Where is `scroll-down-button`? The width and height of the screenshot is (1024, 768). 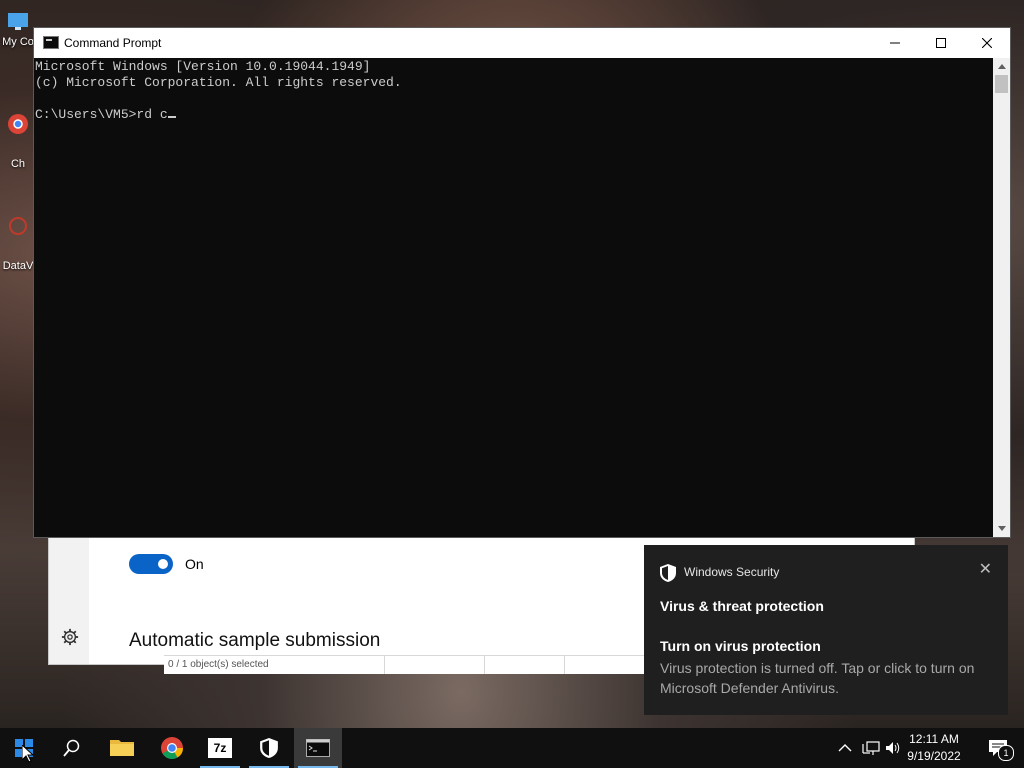
scroll-down-button is located at coordinates (1001, 528).